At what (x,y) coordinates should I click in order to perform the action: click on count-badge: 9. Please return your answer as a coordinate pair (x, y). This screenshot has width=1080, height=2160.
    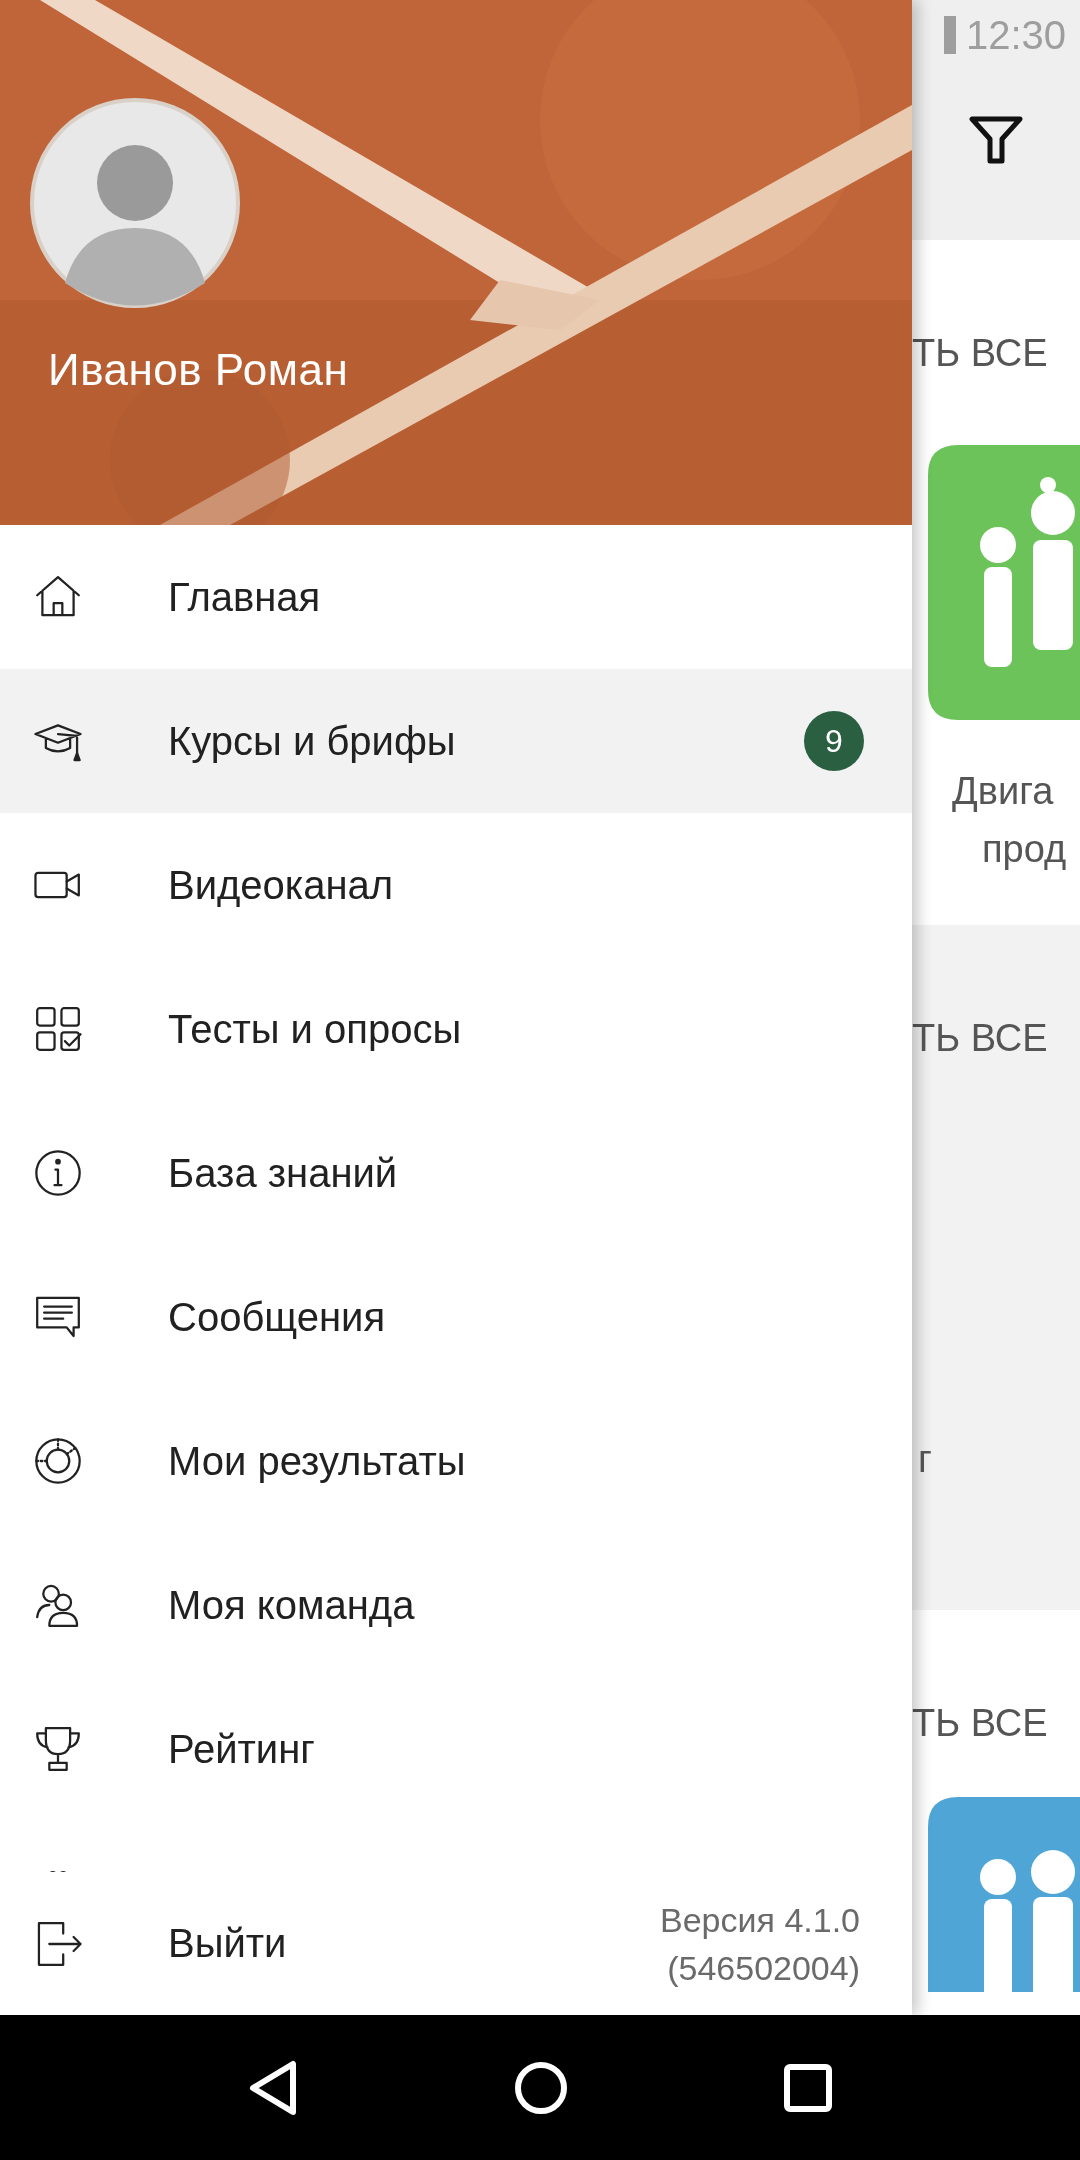
    Looking at the image, I should click on (834, 741).